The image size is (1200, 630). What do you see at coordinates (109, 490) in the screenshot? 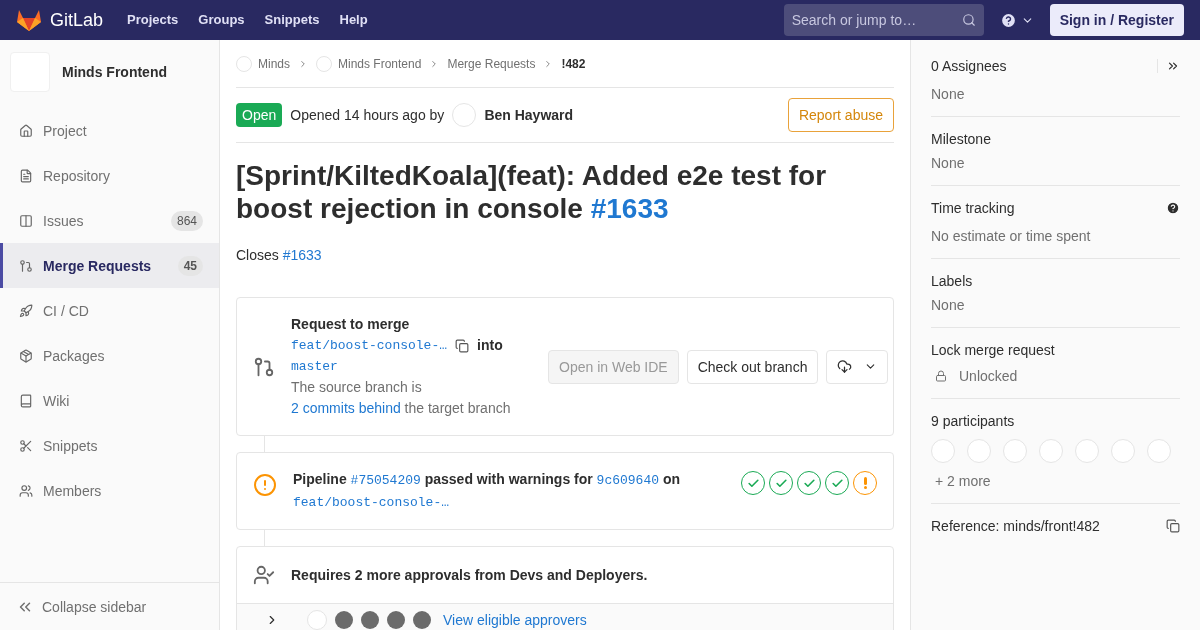
I see `sidebar-item: Members` at bounding box center [109, 490].